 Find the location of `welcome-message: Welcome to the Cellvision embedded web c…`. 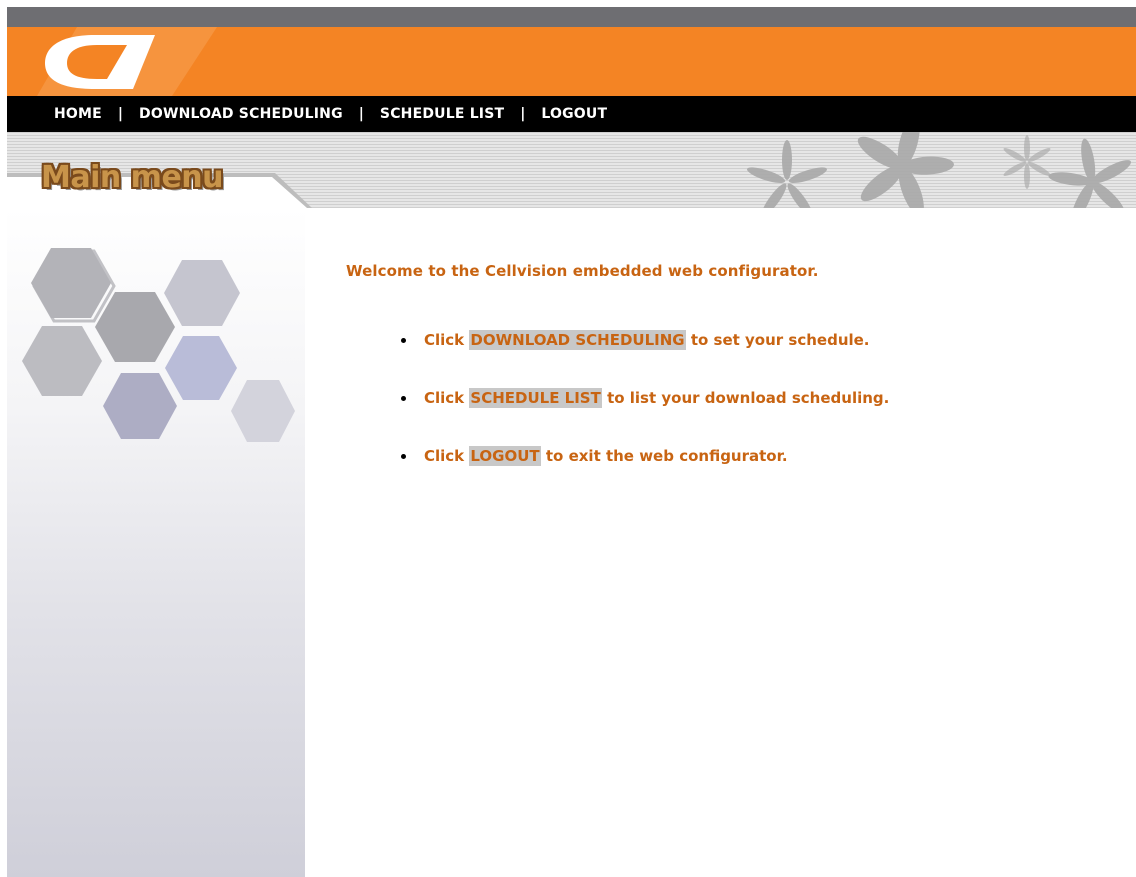

welcome-message: Welcome to the Cellvision embedded web c… is located at coordinates (582, 271).